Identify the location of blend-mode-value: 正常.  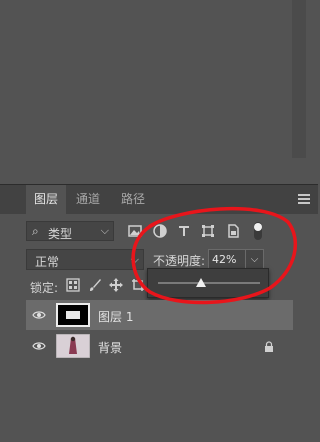
(47, 262).